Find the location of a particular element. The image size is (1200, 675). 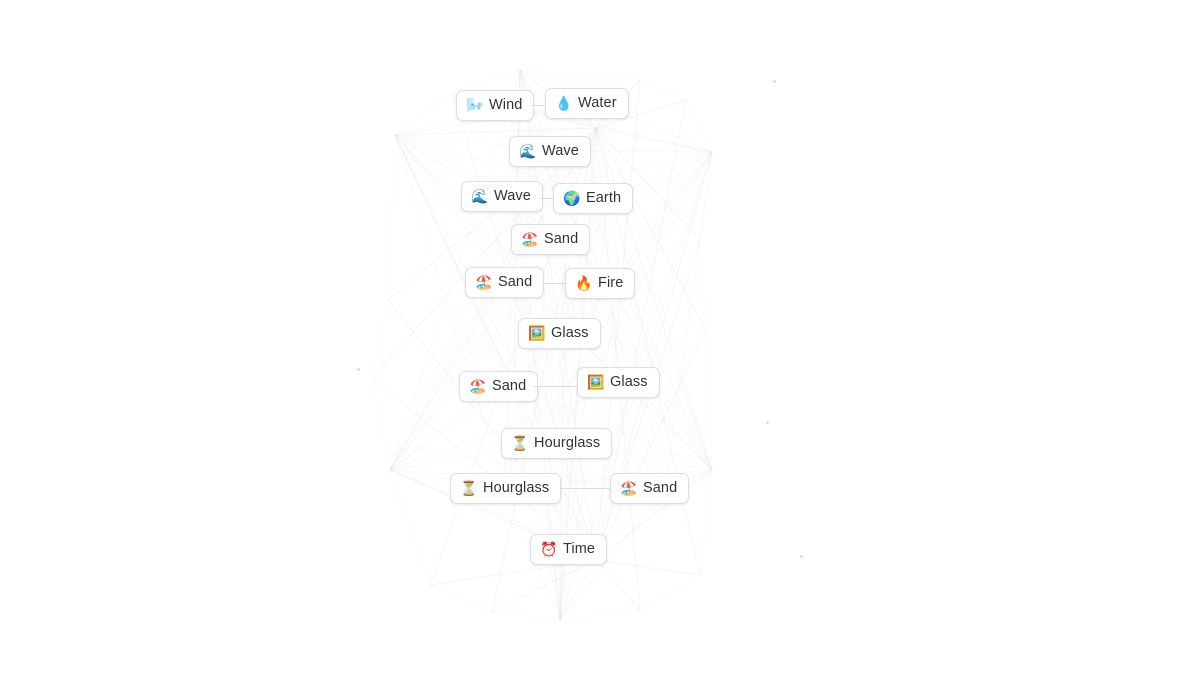

alarm-clock-icon: ⏰ is located at coordinates (549, 549).